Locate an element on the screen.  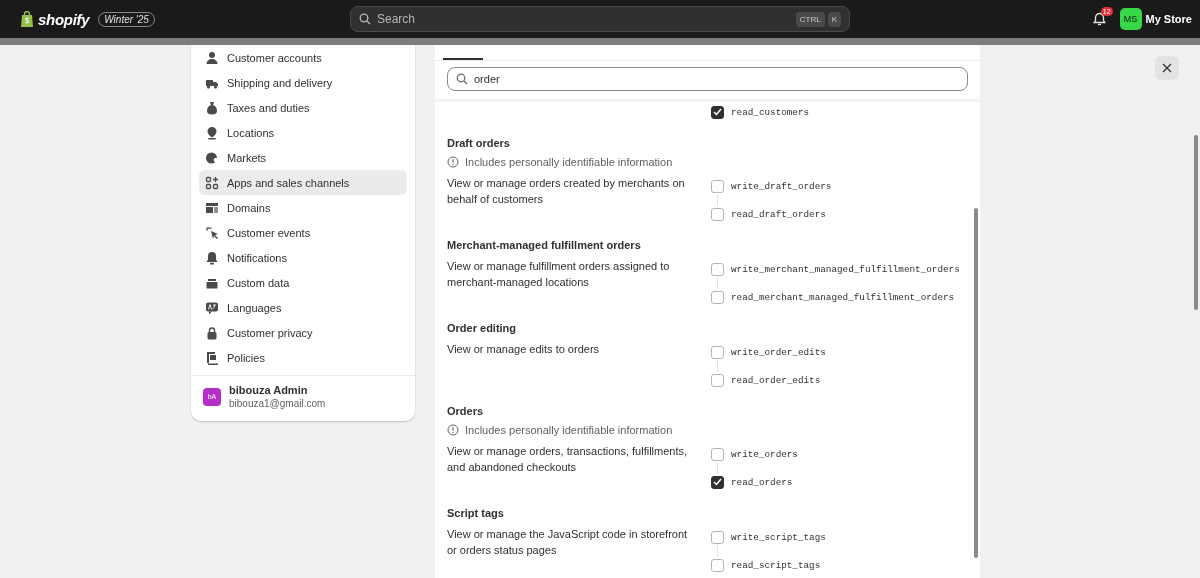
sidebar-item: Apps and sales channels is located at coordinates (303, 182).